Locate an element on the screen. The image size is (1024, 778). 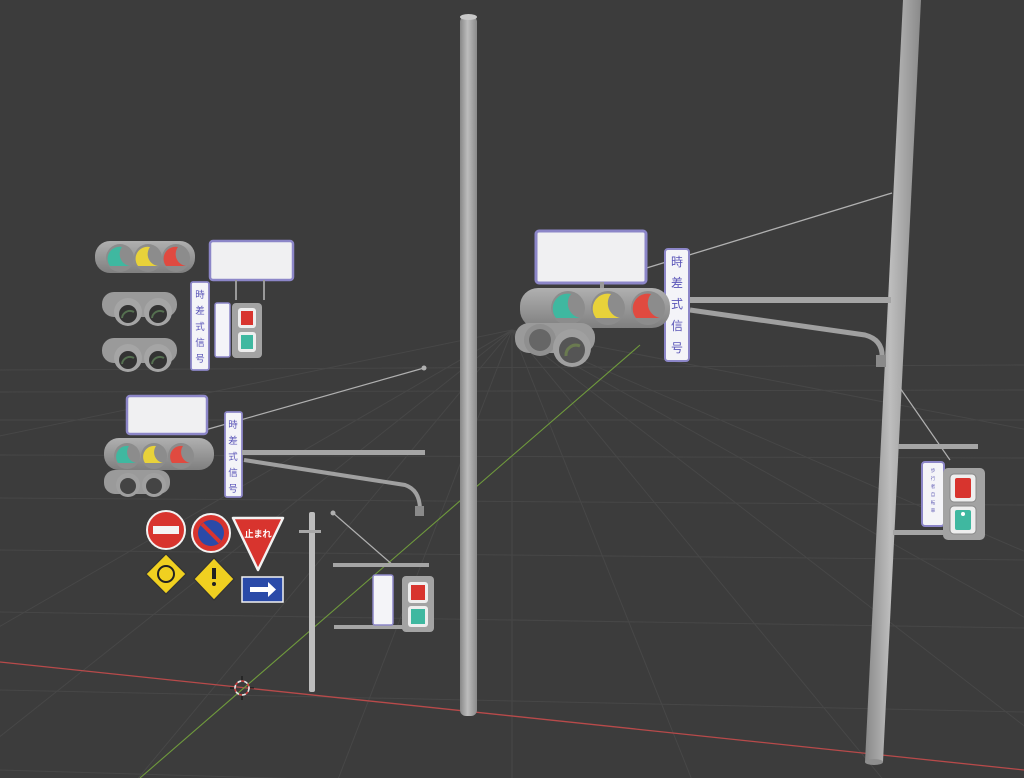
one-way-sign is located at coordinates (262, 589).